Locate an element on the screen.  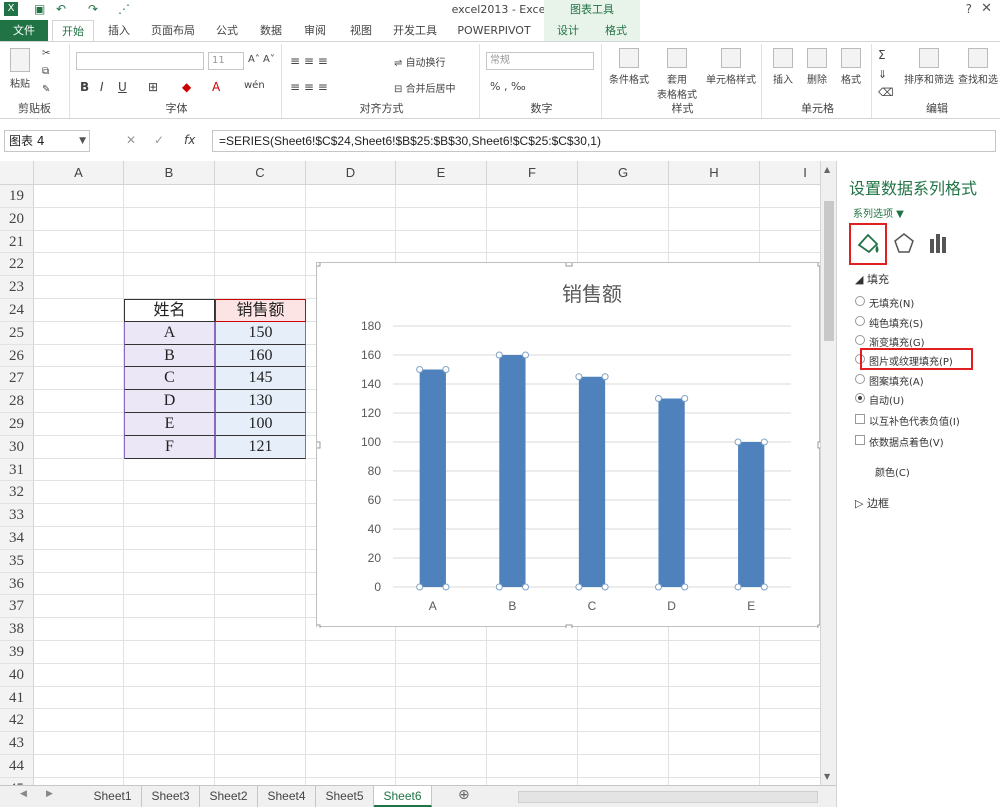
vertical-scrollbar: ▲ ▼ is located at coordinates (828, 473).